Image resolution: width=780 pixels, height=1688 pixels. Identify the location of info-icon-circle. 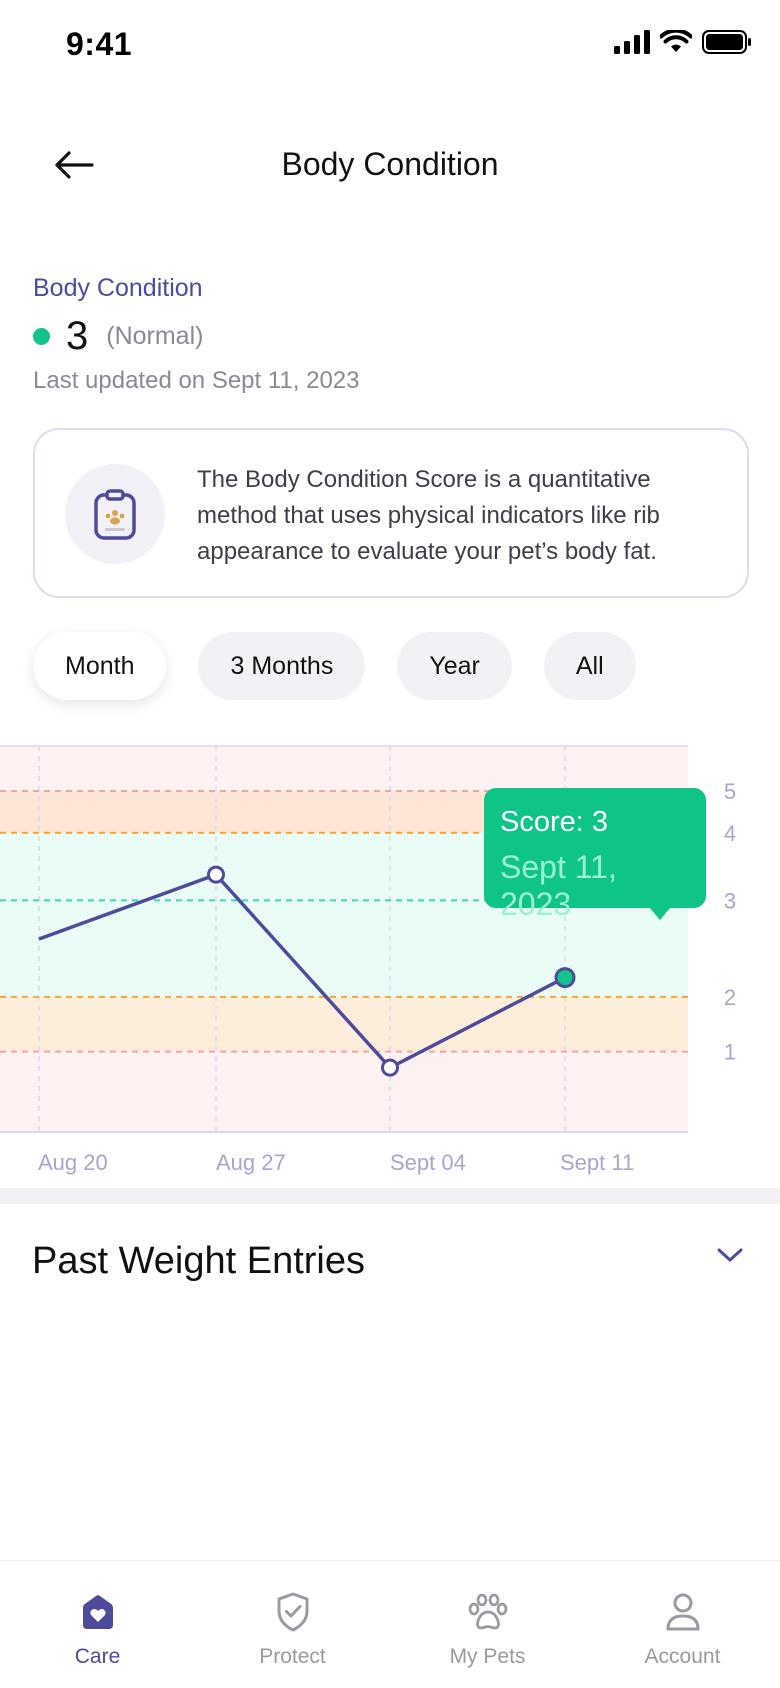
(115, 514).